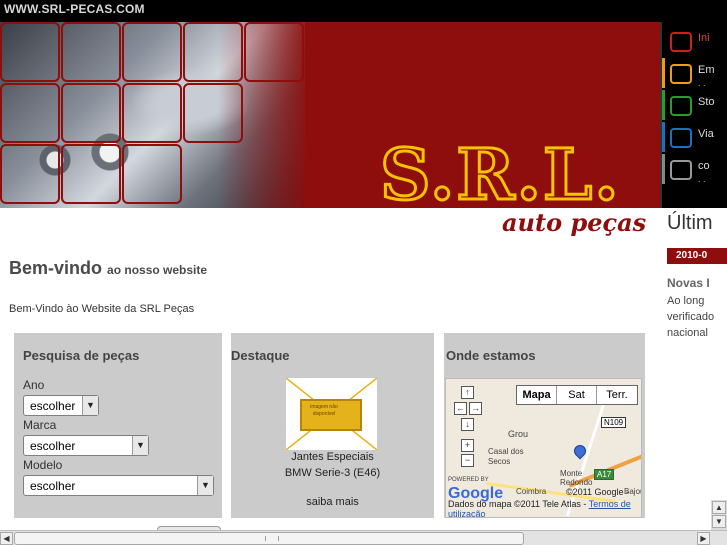  What do you see at coordinates (719, 507) in the screenshot?
I see `scroll-up-icon: ▲` at bounding box center [719, 507].